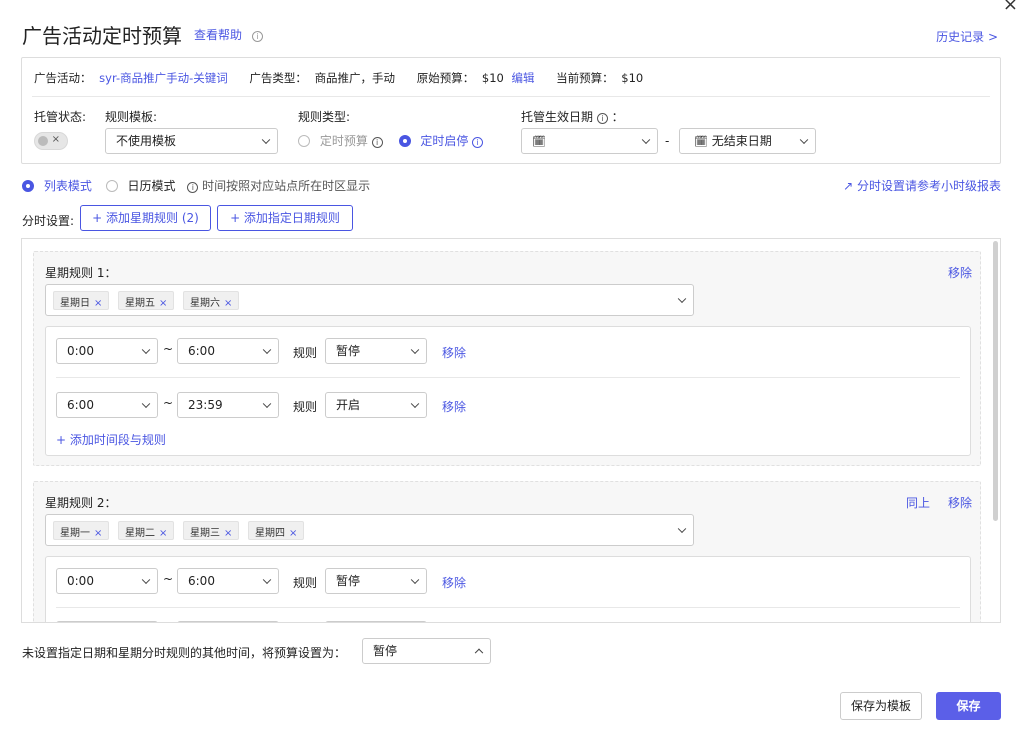  What do you see at coordinates (51, 141) in the screenshot?
I see `managed-status-toggle: ×` at bounding box center [51, 141].